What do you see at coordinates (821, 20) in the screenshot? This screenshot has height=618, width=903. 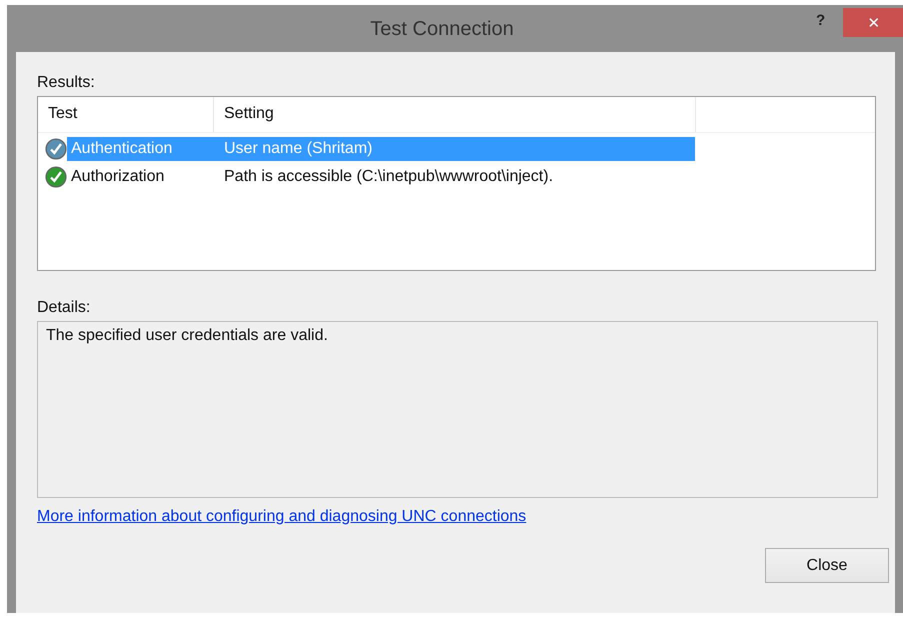 I see `help-button: ?` at bounding box center [821, 20].